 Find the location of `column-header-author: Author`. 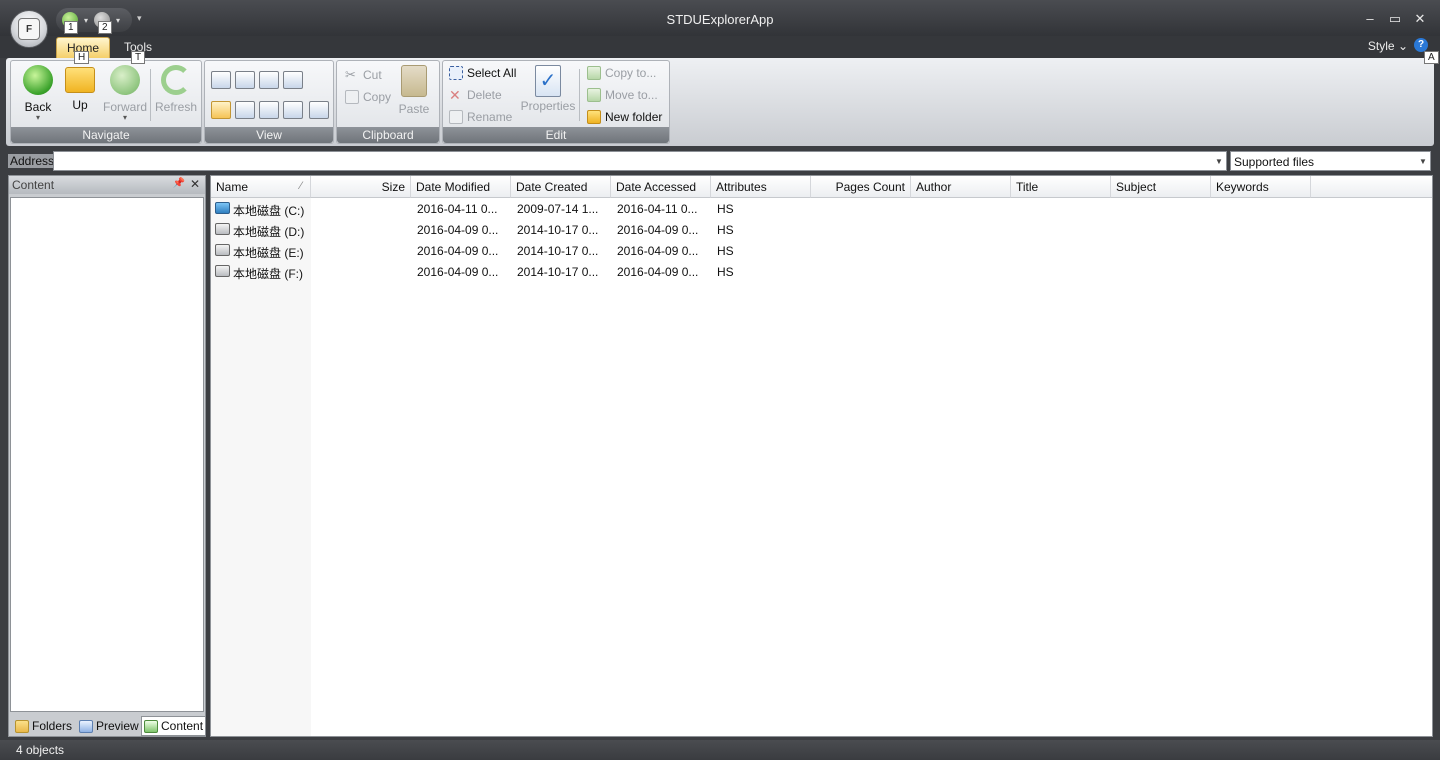

column-header-author: Author is located at coordinates (961, 187).